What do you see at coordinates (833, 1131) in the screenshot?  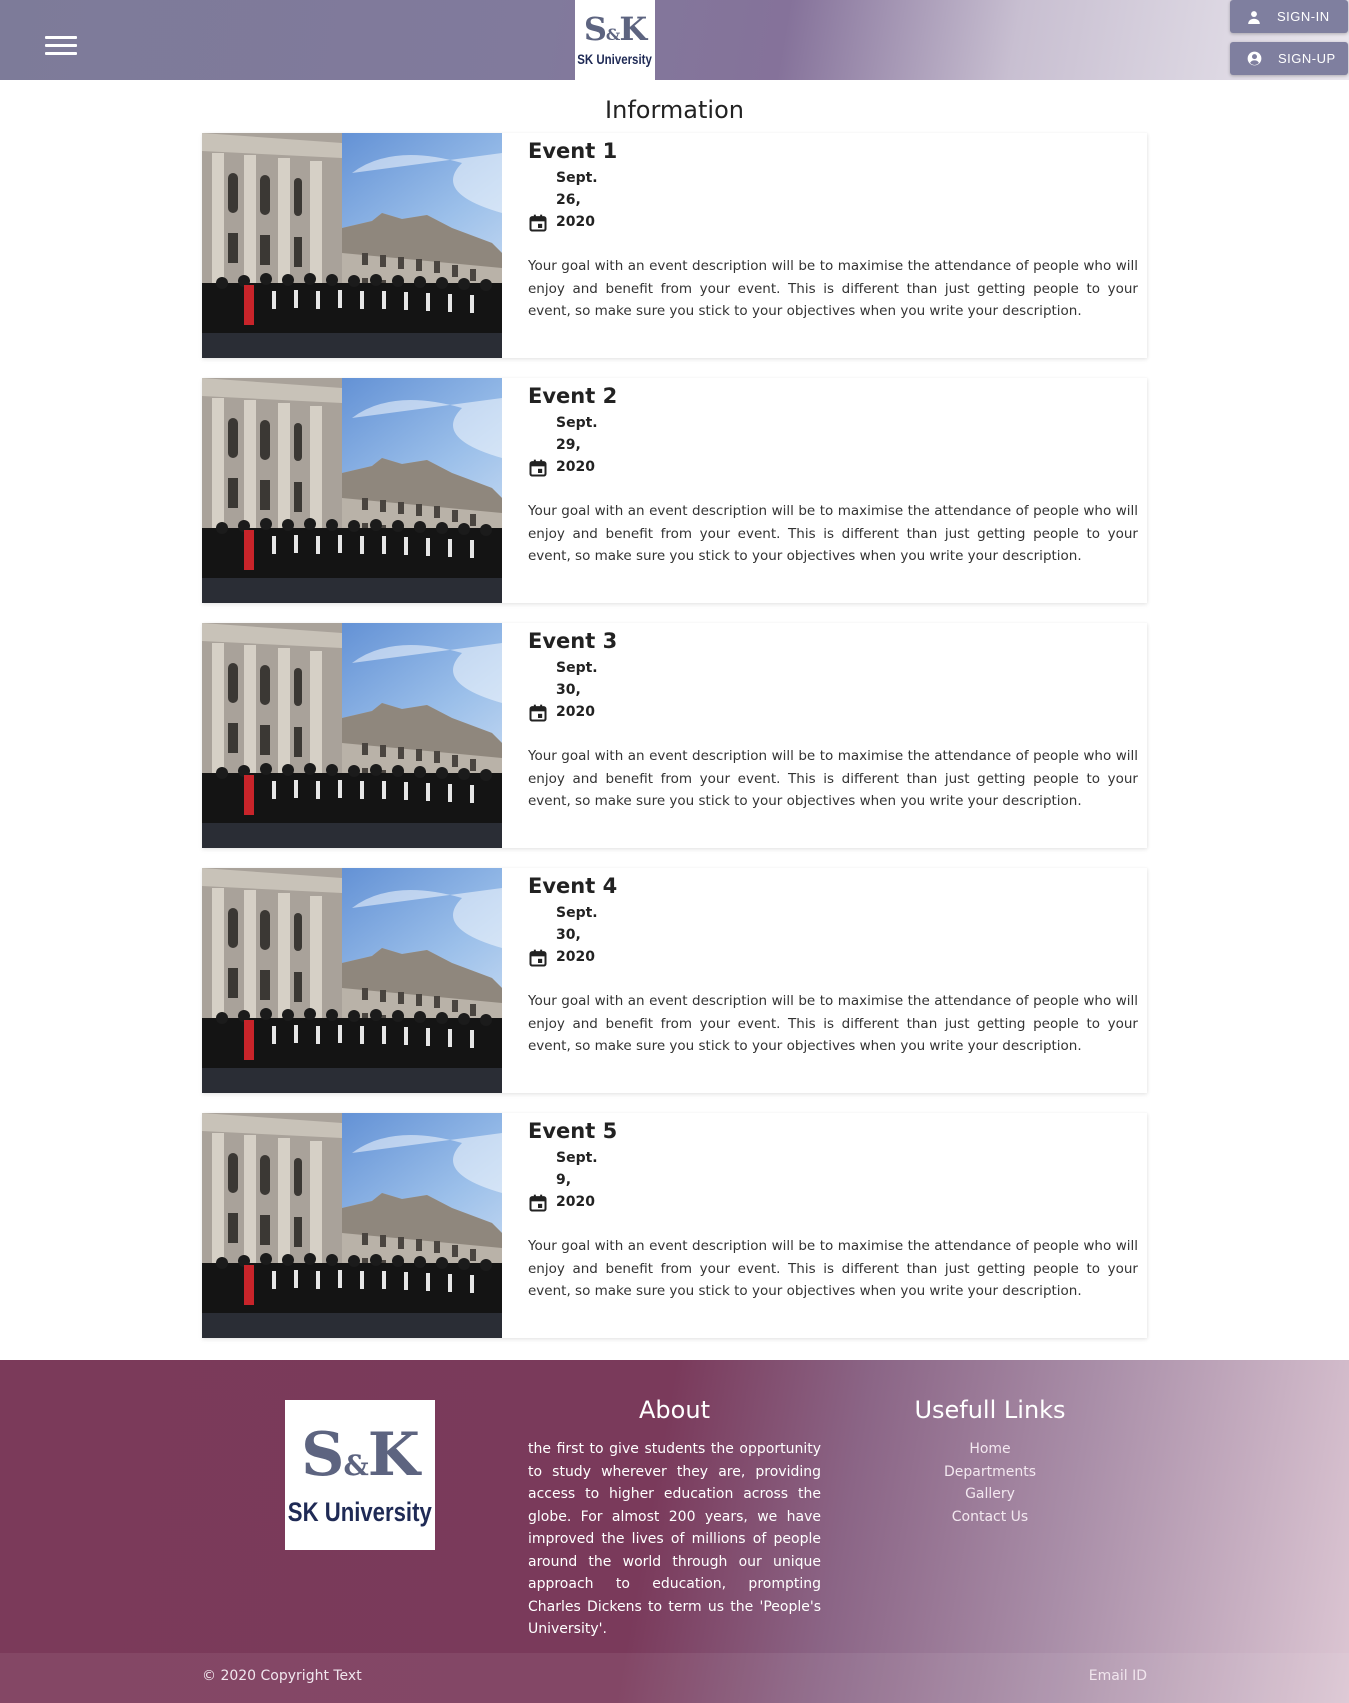 I see `event-title: Event 5` at bounding box center [833, 1131].